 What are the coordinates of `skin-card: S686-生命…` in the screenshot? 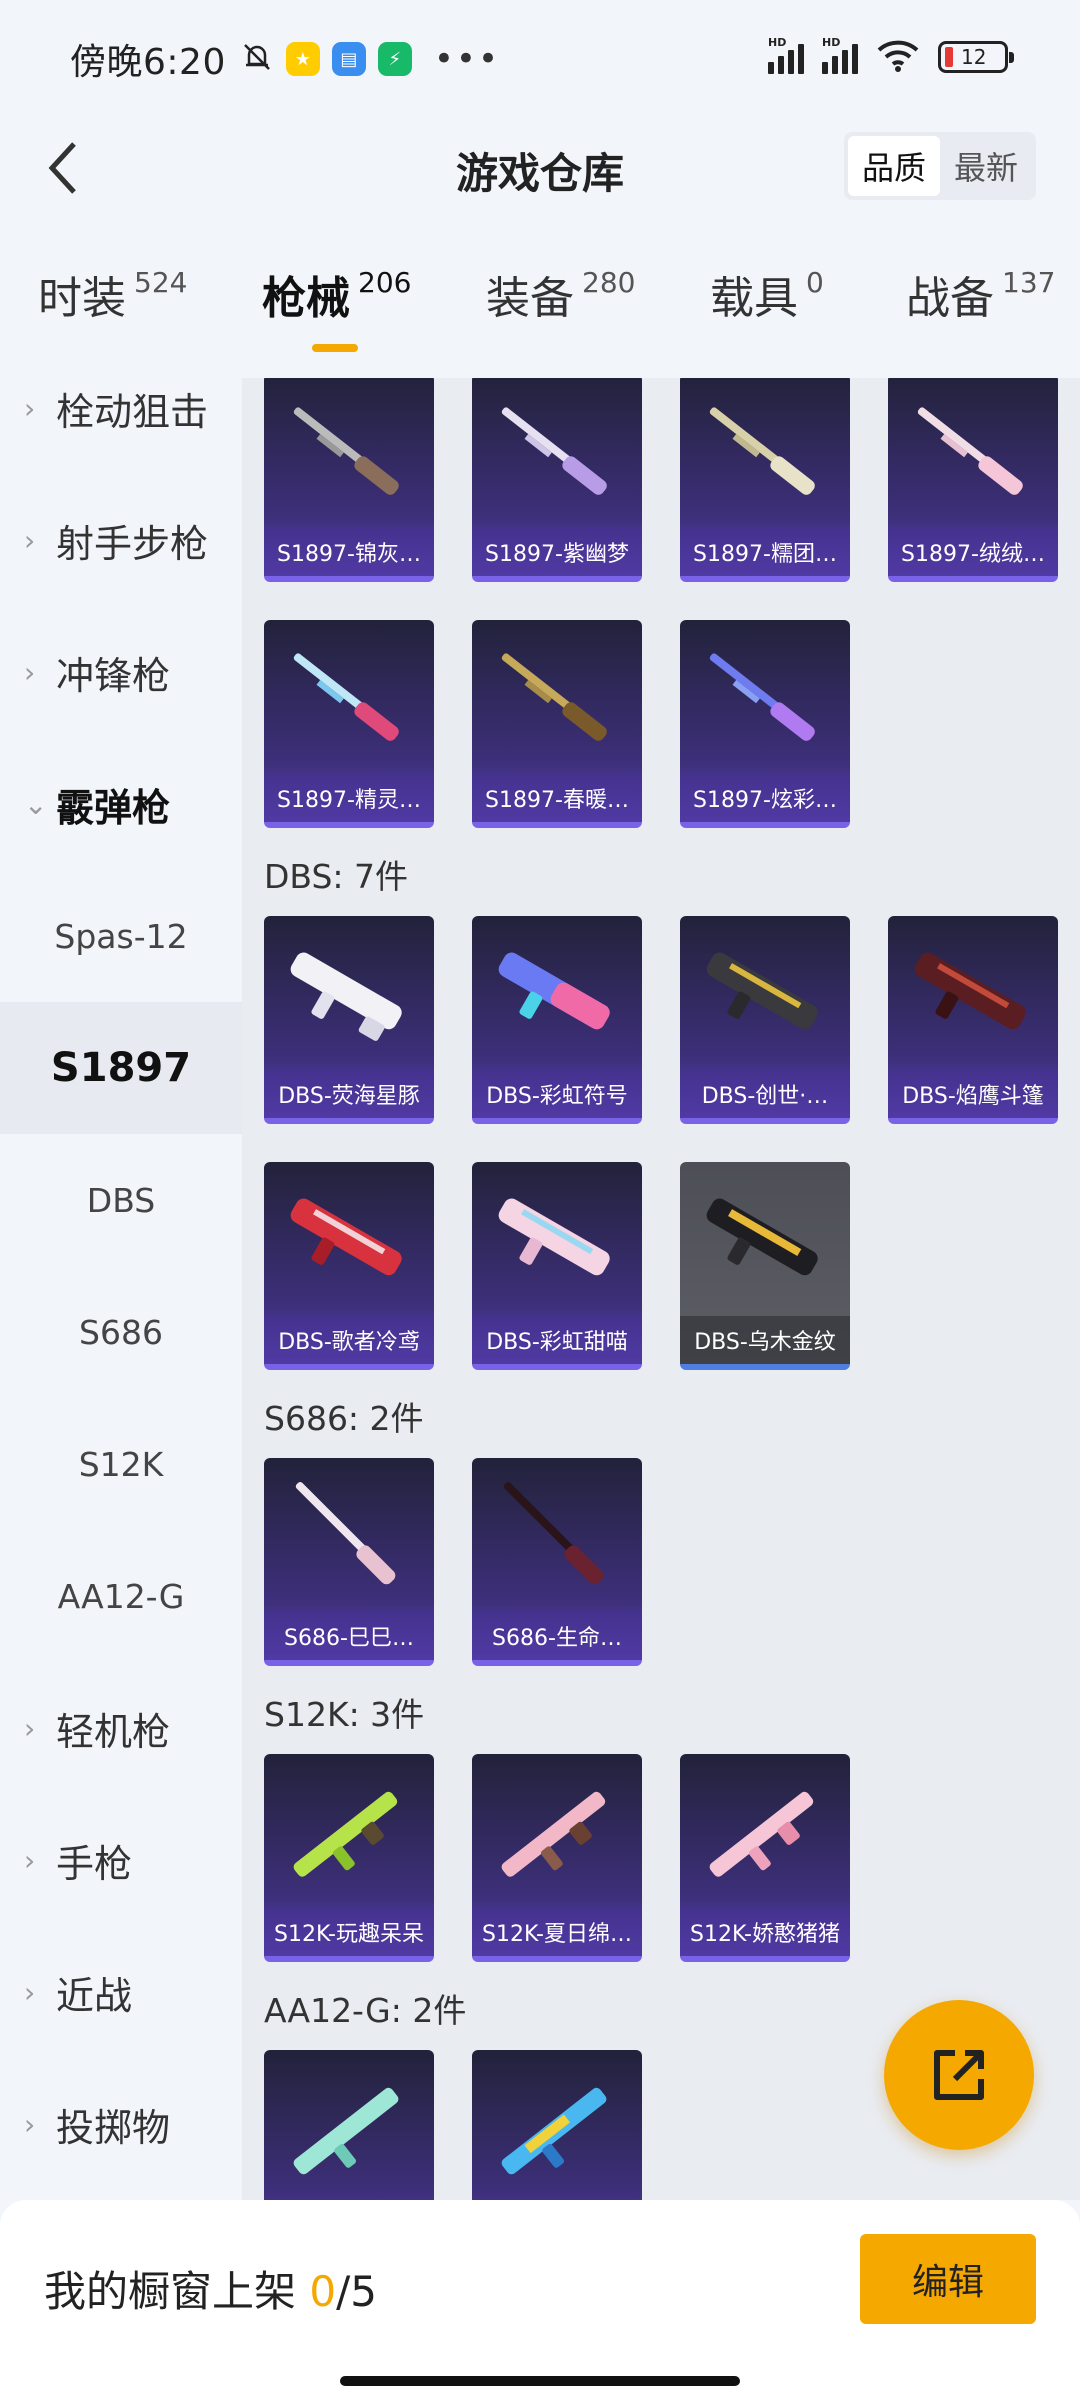 It's located at (557, 1562).